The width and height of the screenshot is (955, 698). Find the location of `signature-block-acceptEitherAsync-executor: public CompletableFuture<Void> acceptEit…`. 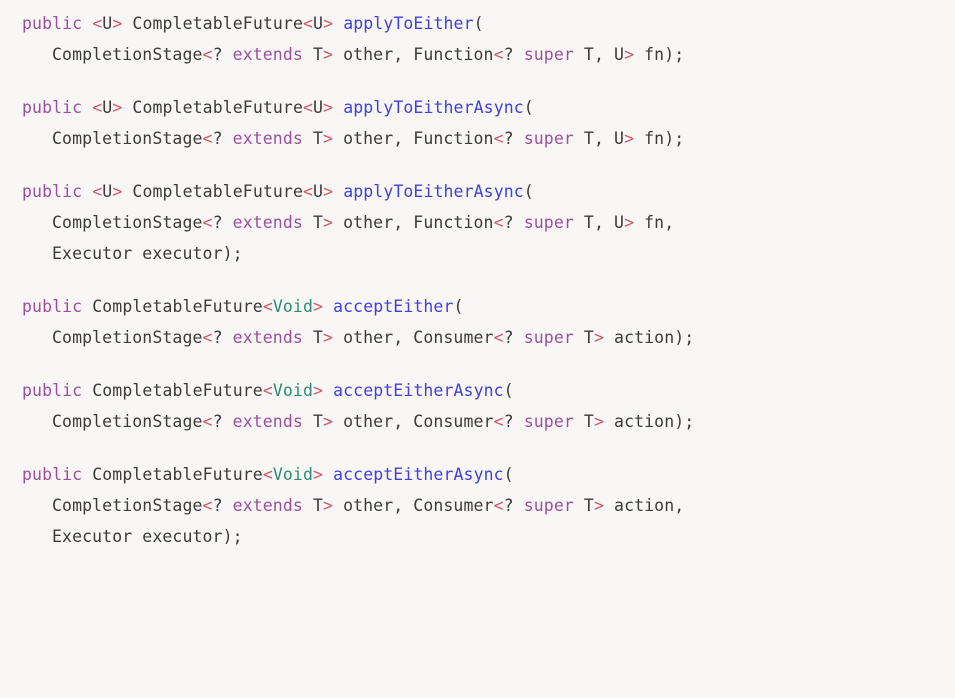

signature-block-acceptEitherAsync-executor: public CompletableFuture<Void> acceptEit… is located at coordinates (477, 505).